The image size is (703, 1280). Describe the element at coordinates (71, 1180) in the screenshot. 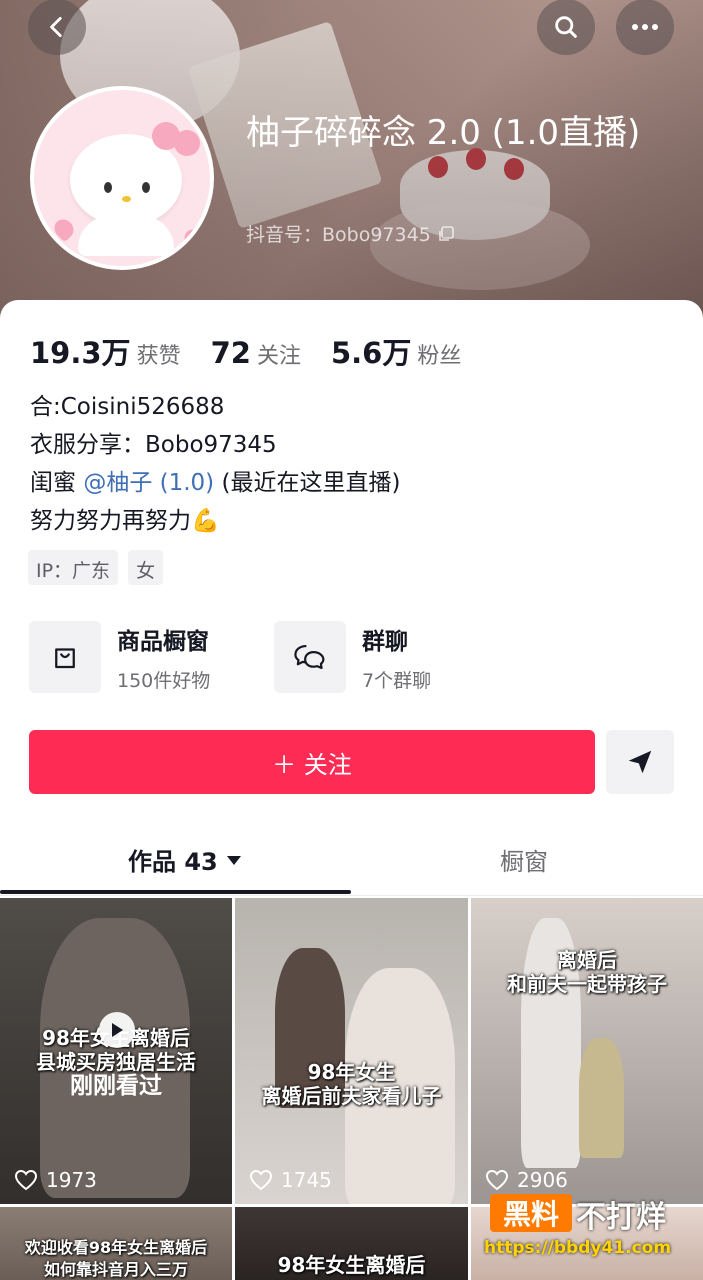

I see `like-count: 1973` at that location.